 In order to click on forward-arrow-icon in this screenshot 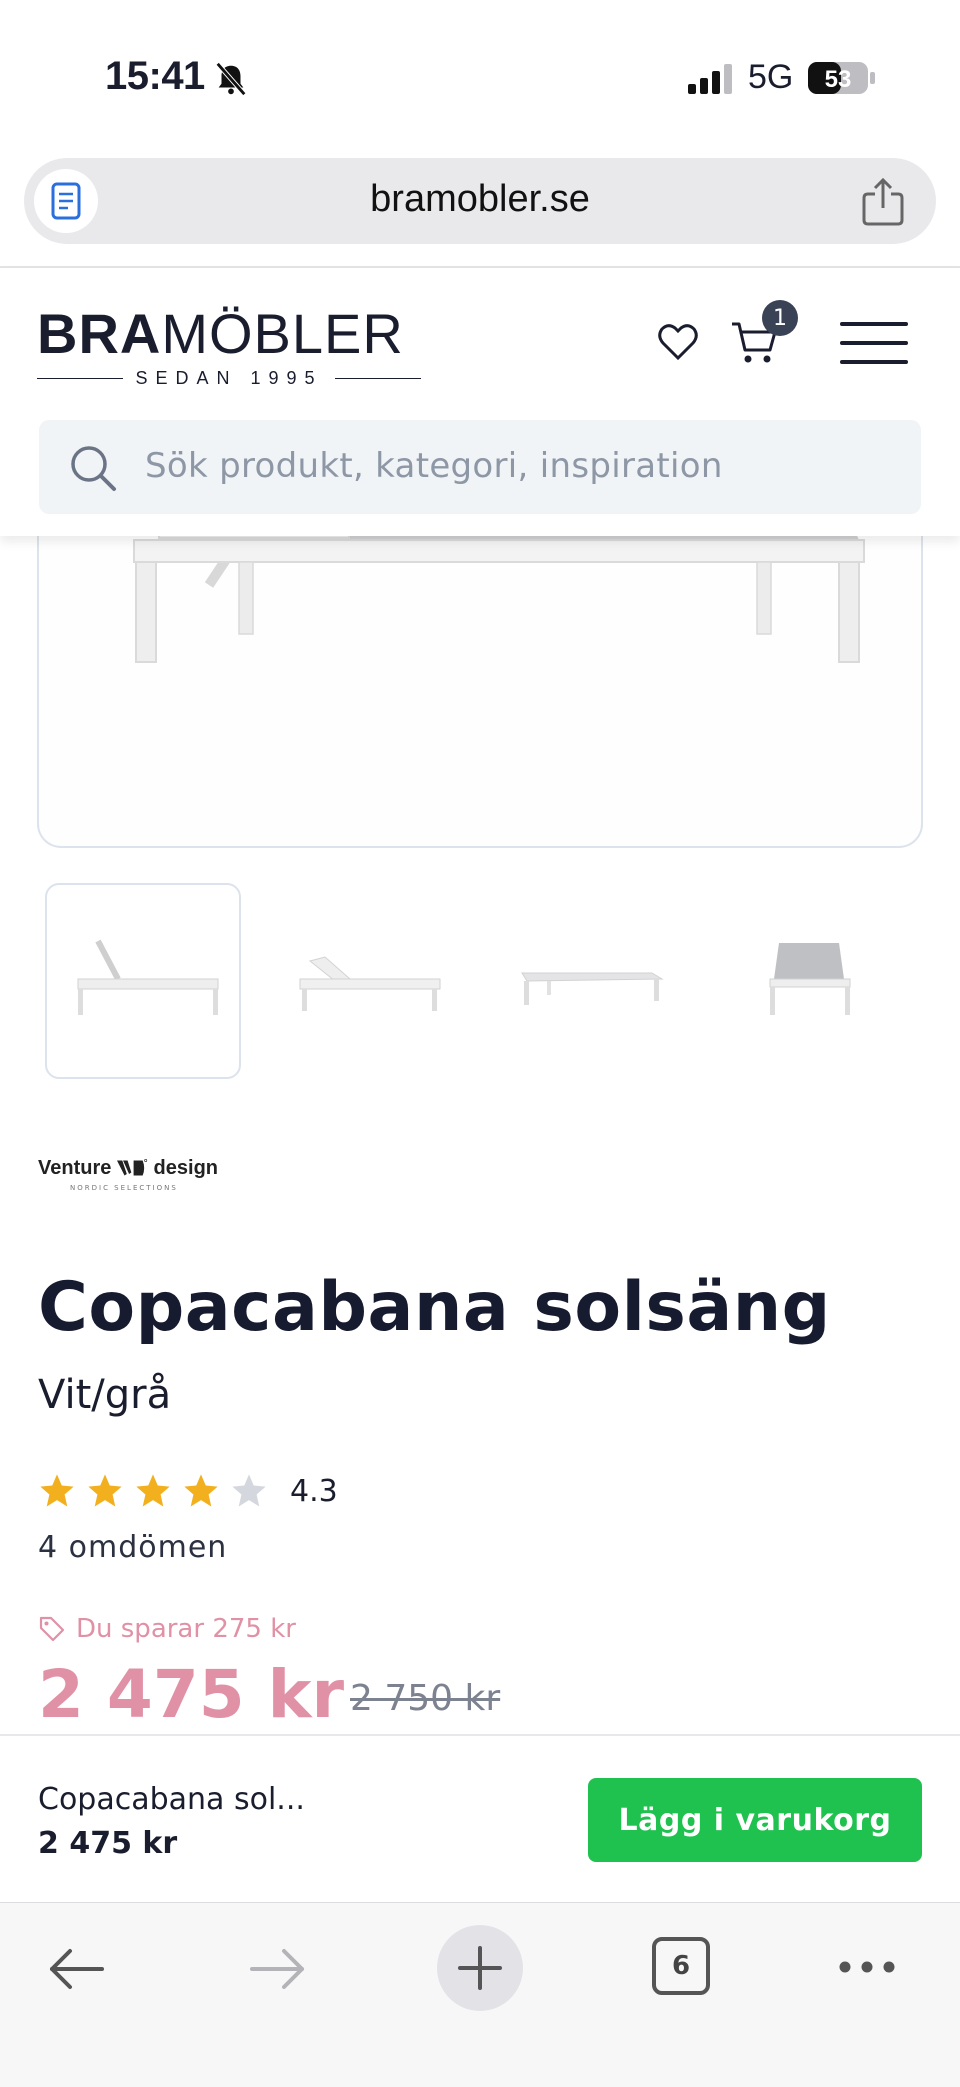, I will do `click(278, 1969)`.